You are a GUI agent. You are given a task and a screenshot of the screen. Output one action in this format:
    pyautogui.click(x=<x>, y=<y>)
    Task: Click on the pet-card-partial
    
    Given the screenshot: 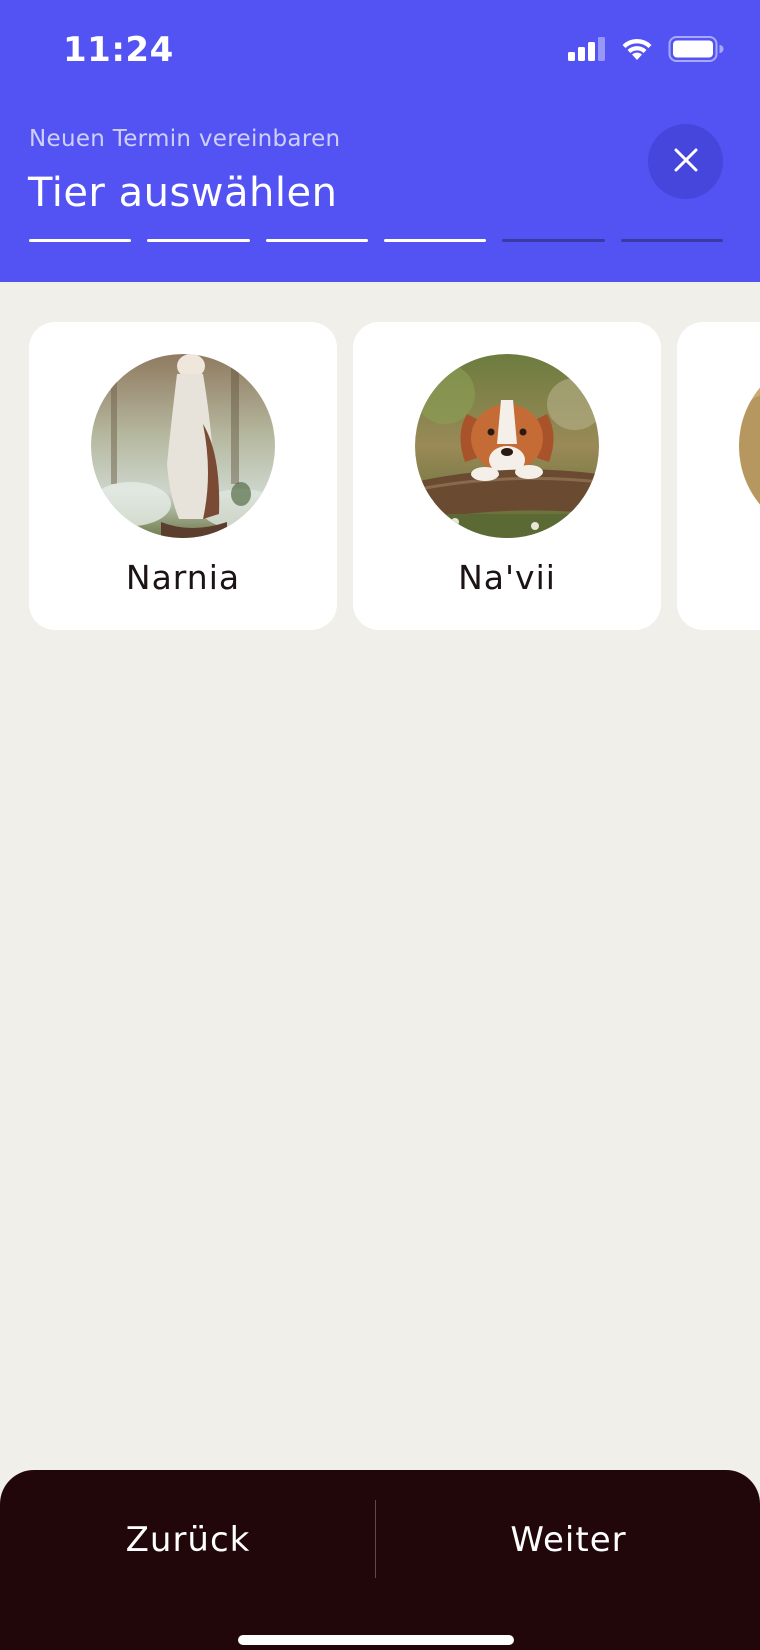 What is the action you would take?
    pyautogui.click(x=718, y=476)
    